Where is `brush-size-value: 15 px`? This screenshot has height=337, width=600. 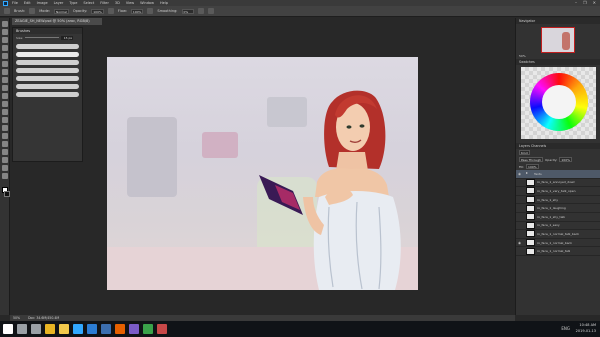
brush-size-value: 15 px is located at coordinates (67, 37).